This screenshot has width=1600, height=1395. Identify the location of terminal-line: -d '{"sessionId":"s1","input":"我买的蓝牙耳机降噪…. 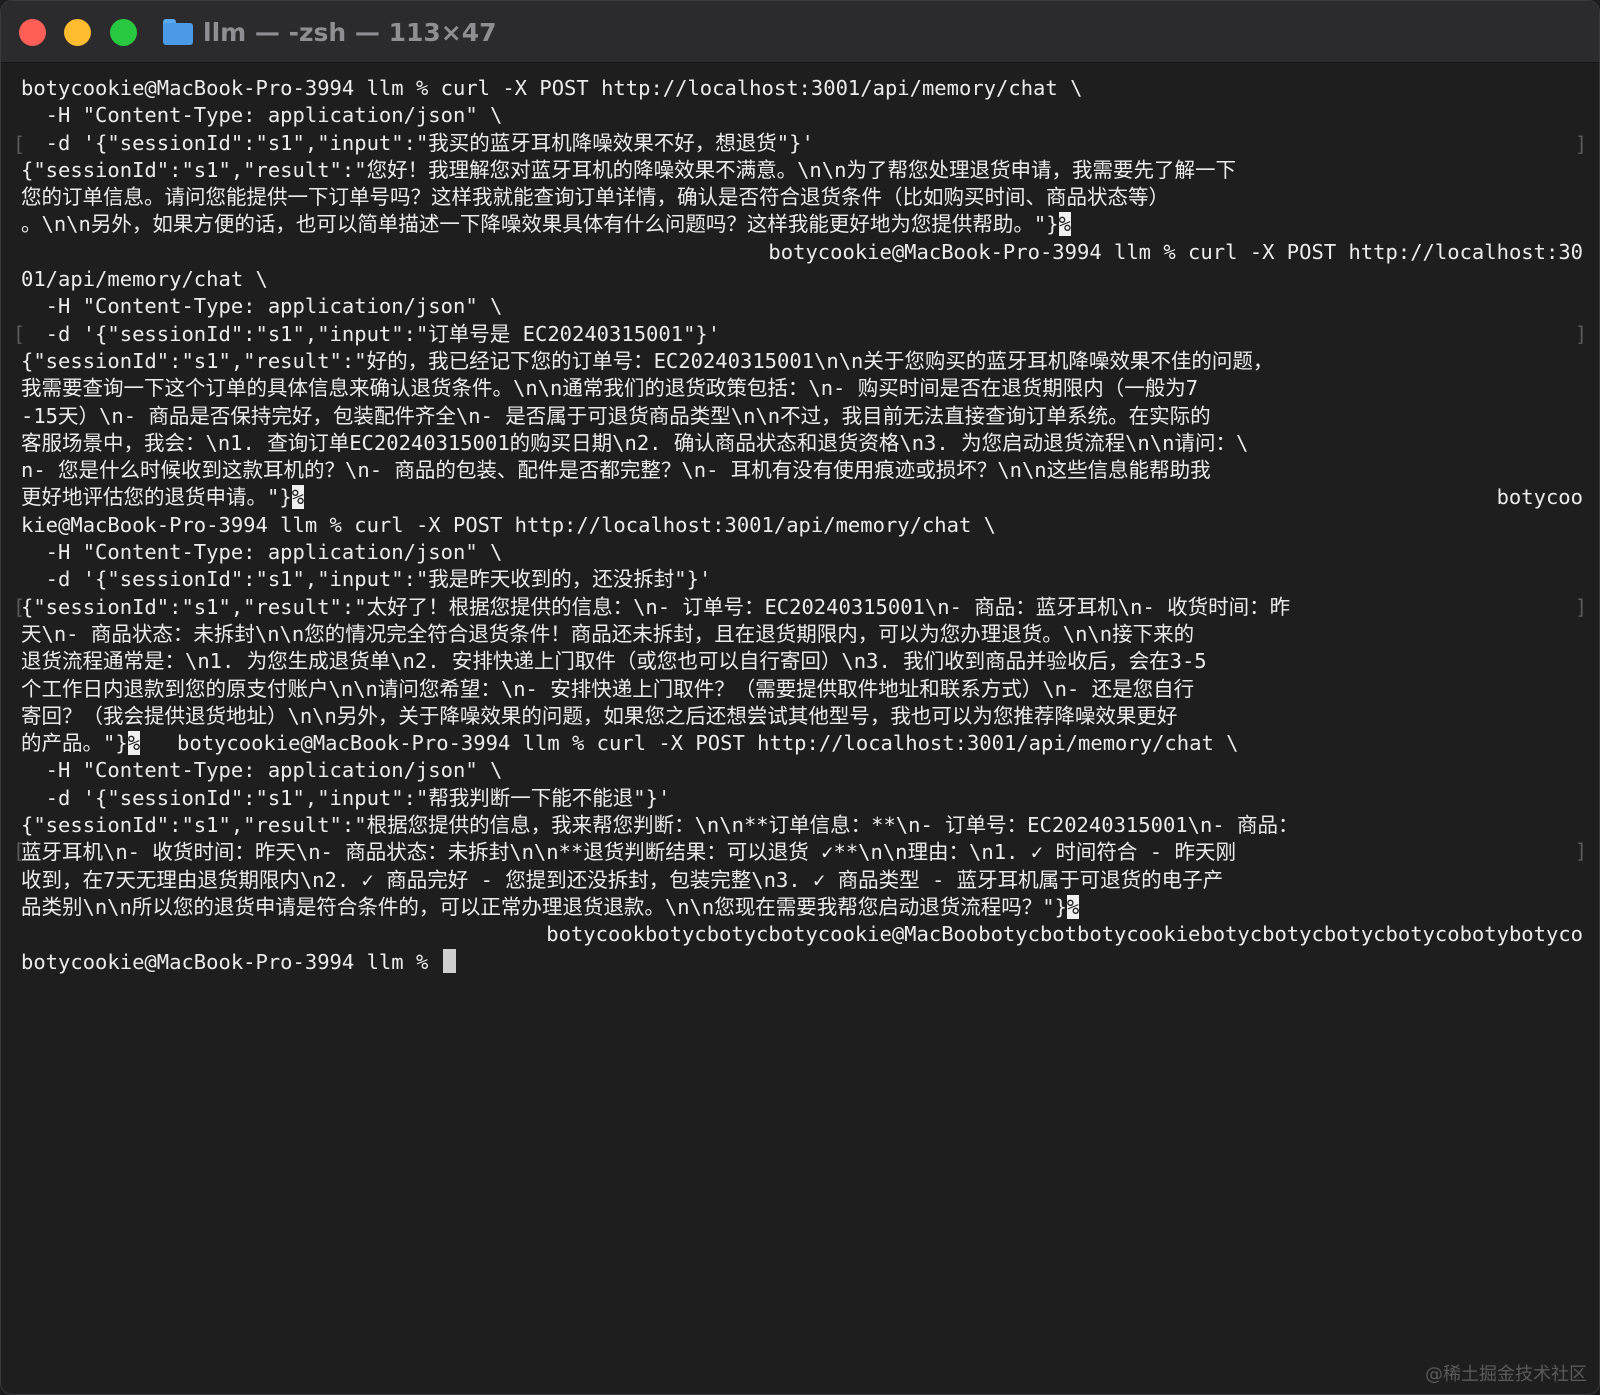
(802, 143).